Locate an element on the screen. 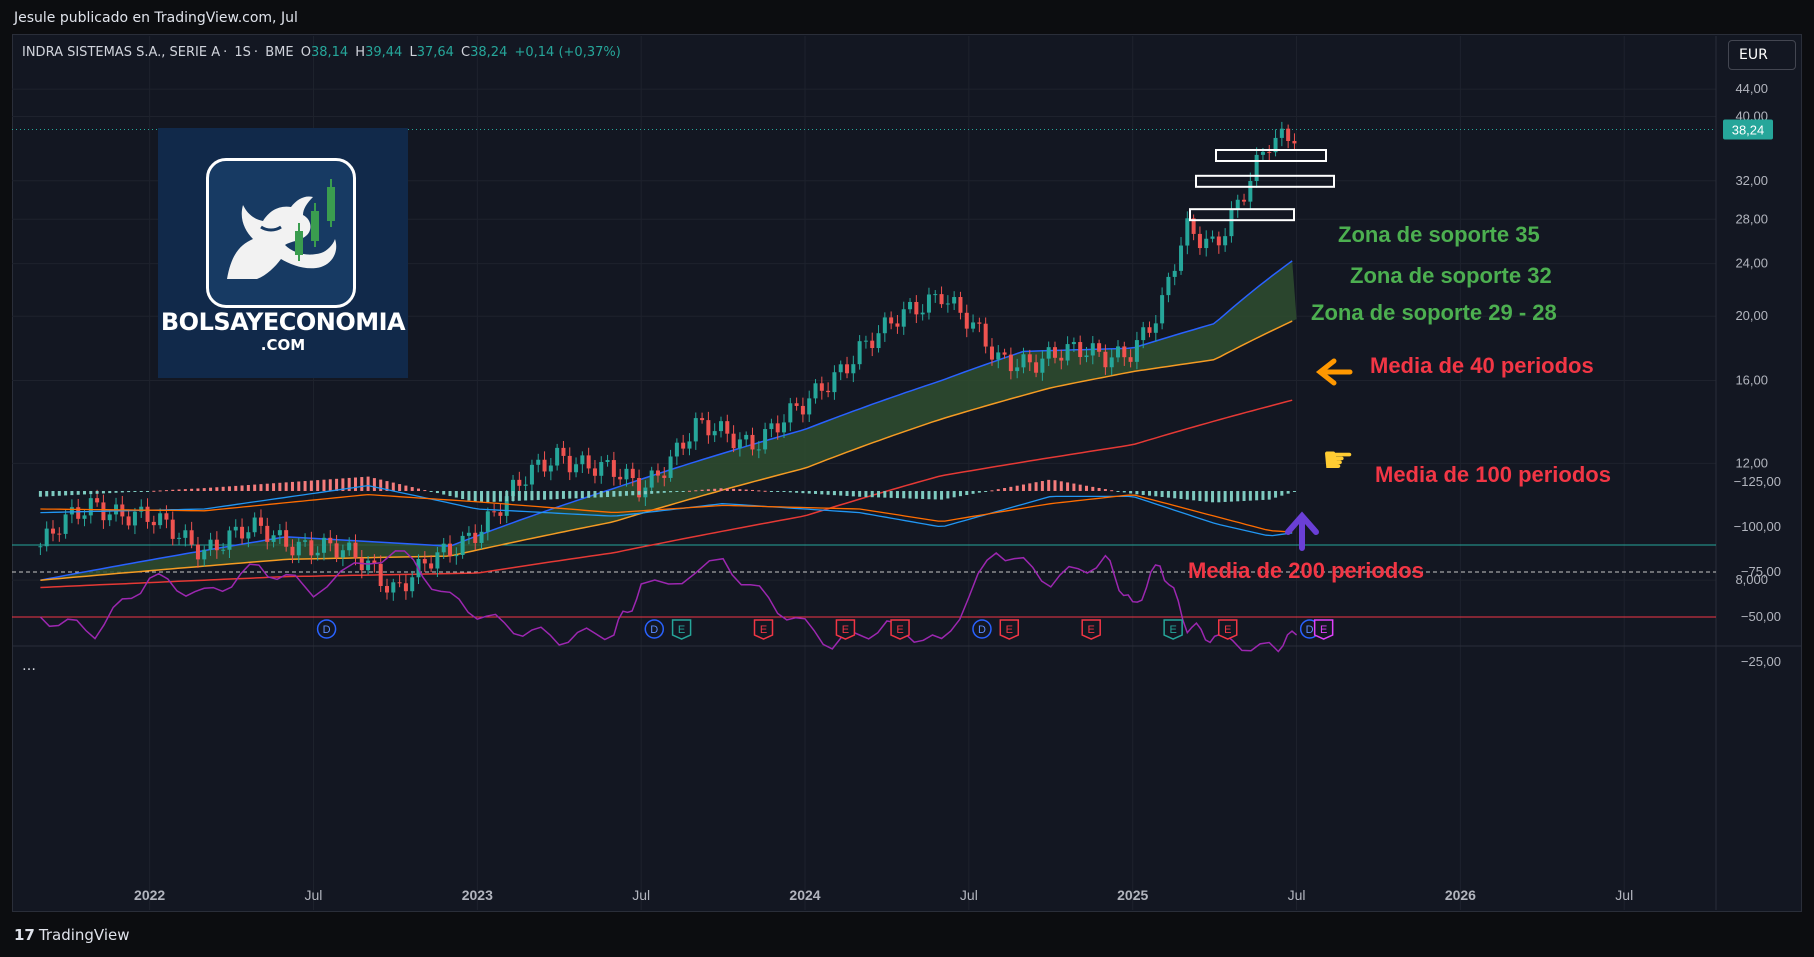 The height and width of the screenshot is (957, 1814). time-tick-label: 2025 is located at coordinates (1132, 895).